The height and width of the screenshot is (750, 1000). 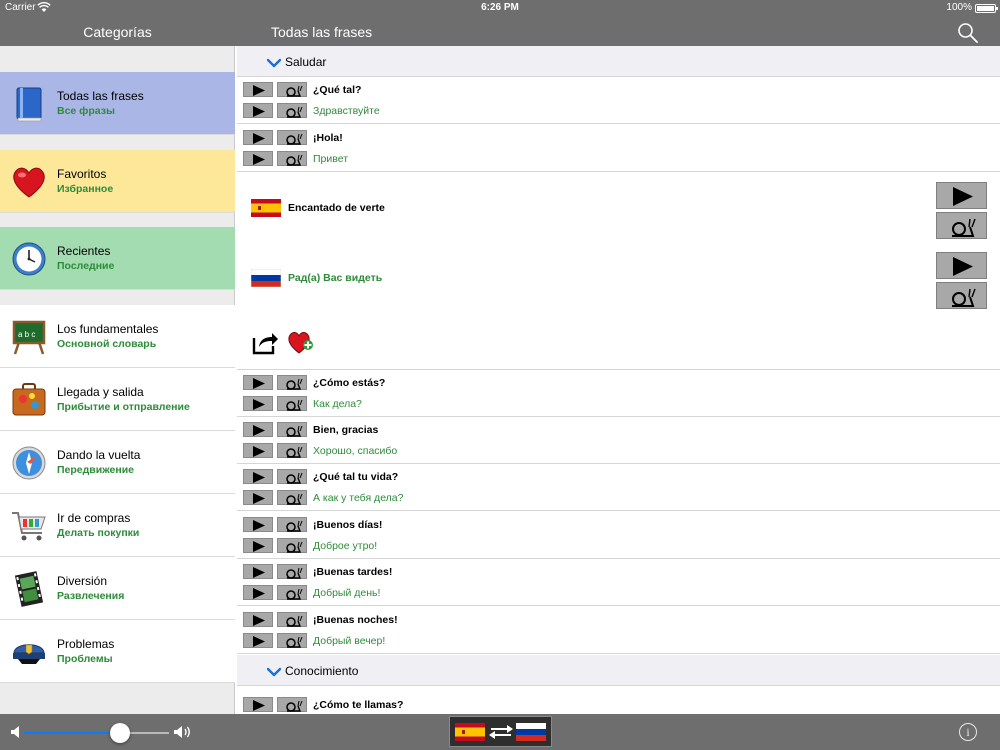 I want to click on phrase-row: ¡Buenas tardes! Добрый день!, so click(x=618, y=582).